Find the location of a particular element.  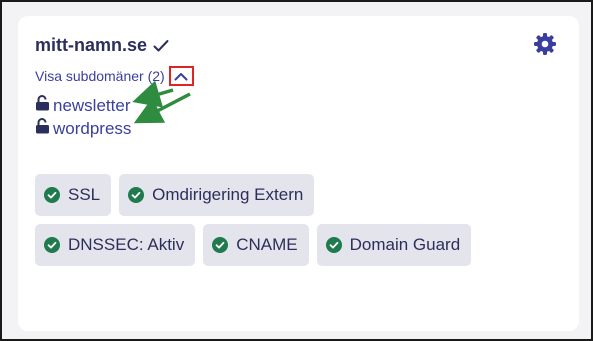

domain-name: mitt-namn.se is located at coordinates (91, 45).